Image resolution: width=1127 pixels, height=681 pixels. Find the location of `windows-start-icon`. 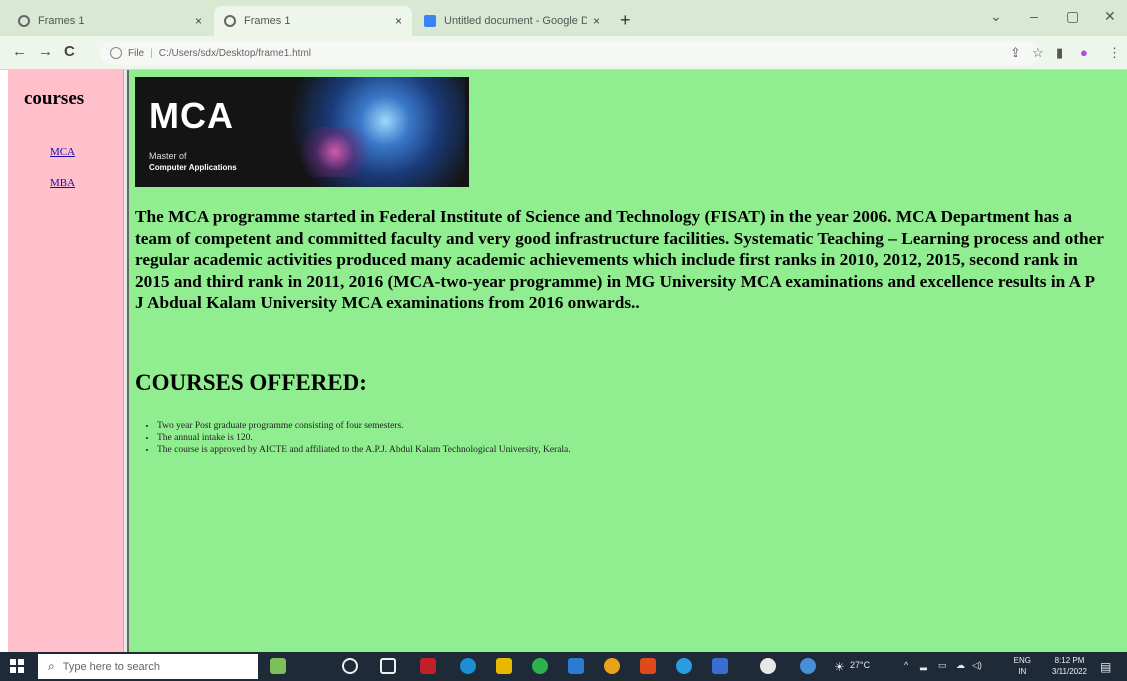

windows-start-icon is located at coordinates (17, 666).